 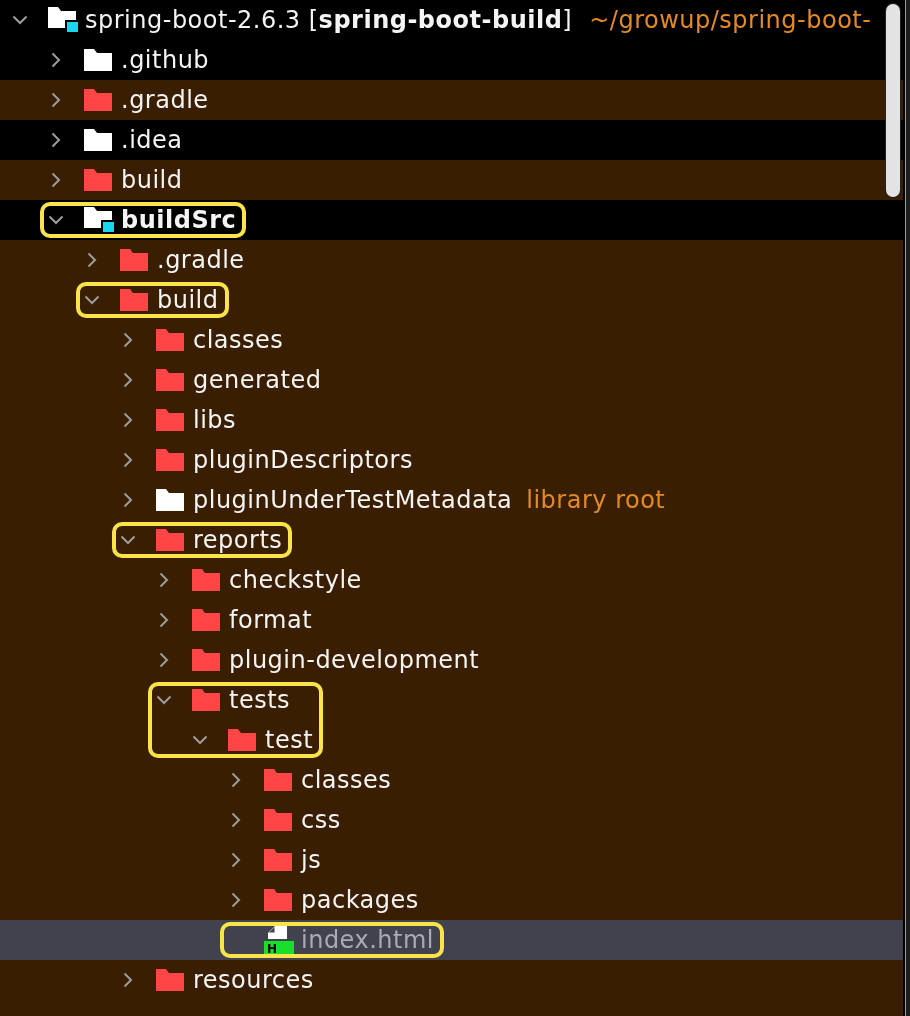 What do you see at coordinates (730, 20) in the screenshot?
I see `project-path: ~/growup/spring-boot-` at bounding box center [730, 20].